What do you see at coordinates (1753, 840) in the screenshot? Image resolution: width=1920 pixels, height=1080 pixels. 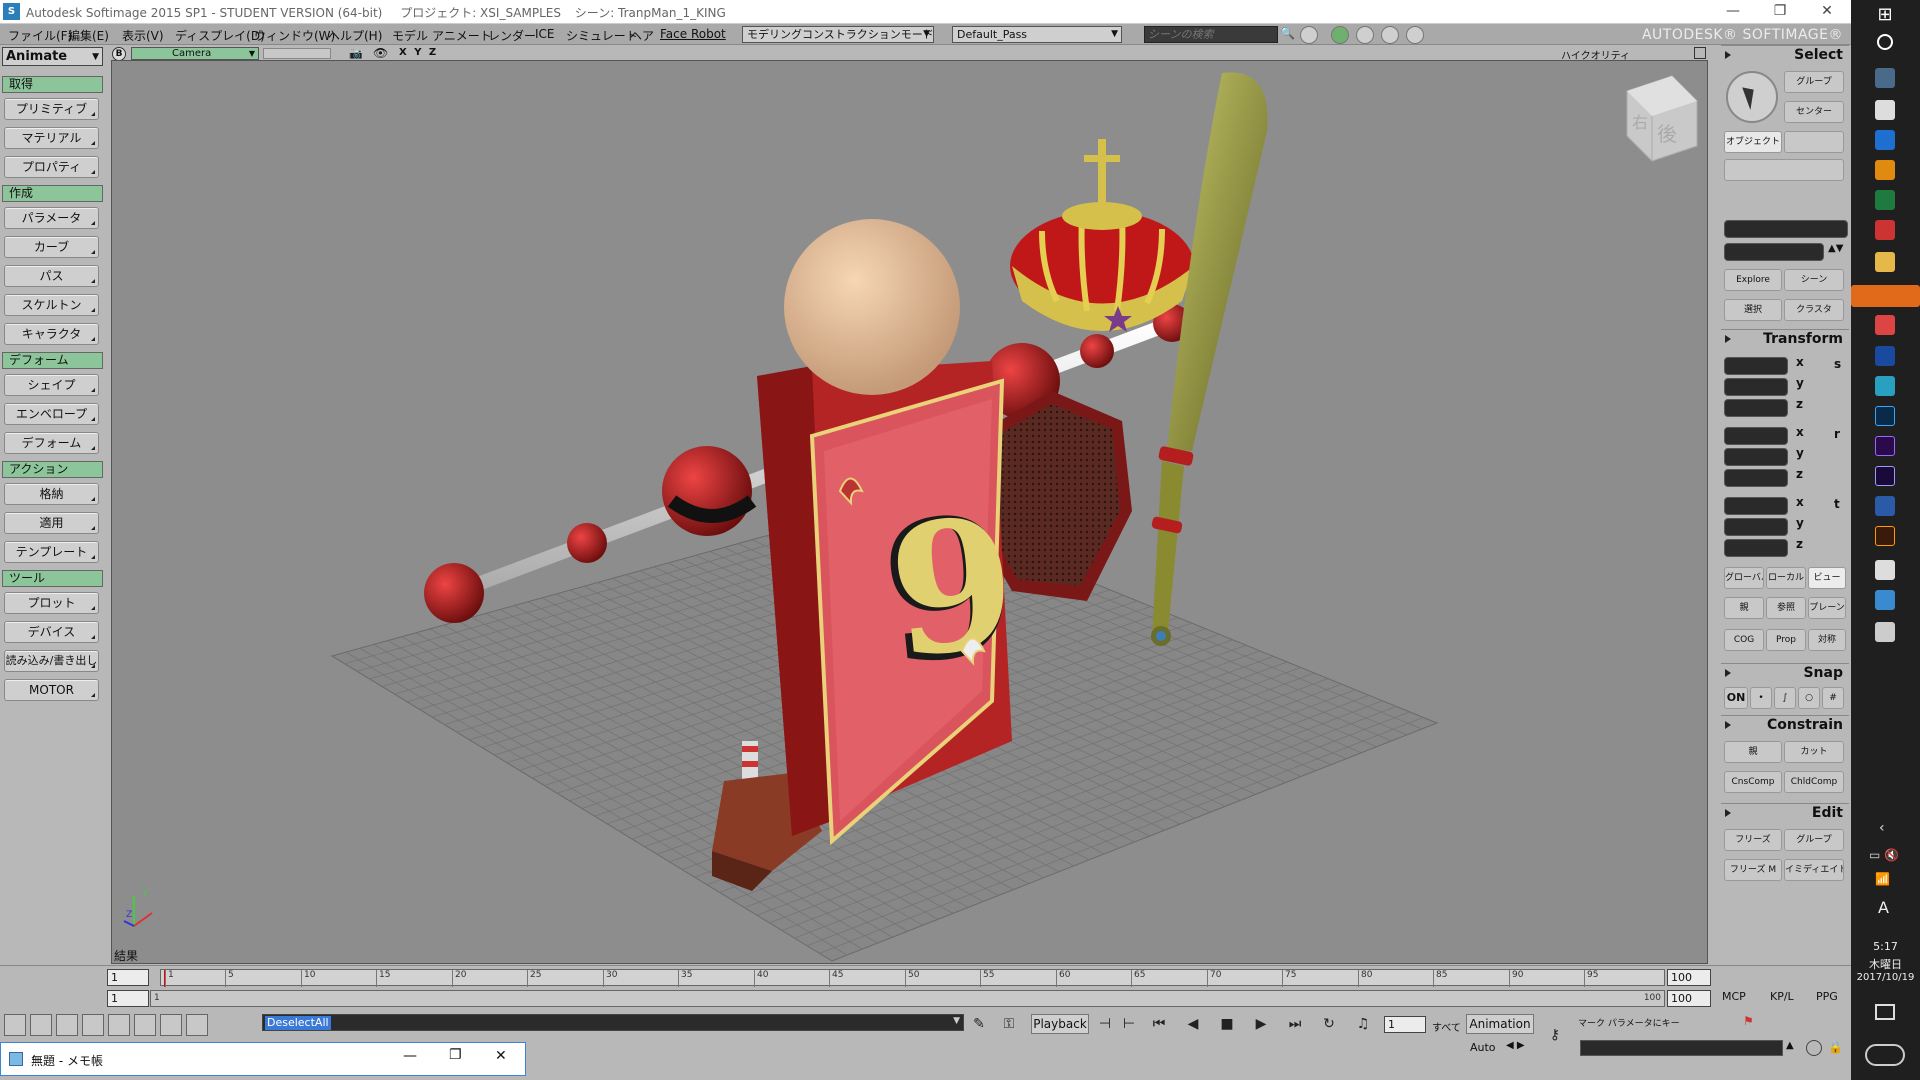 I see `freeze-button: フリーズ` at bounding box center [1753, 840].